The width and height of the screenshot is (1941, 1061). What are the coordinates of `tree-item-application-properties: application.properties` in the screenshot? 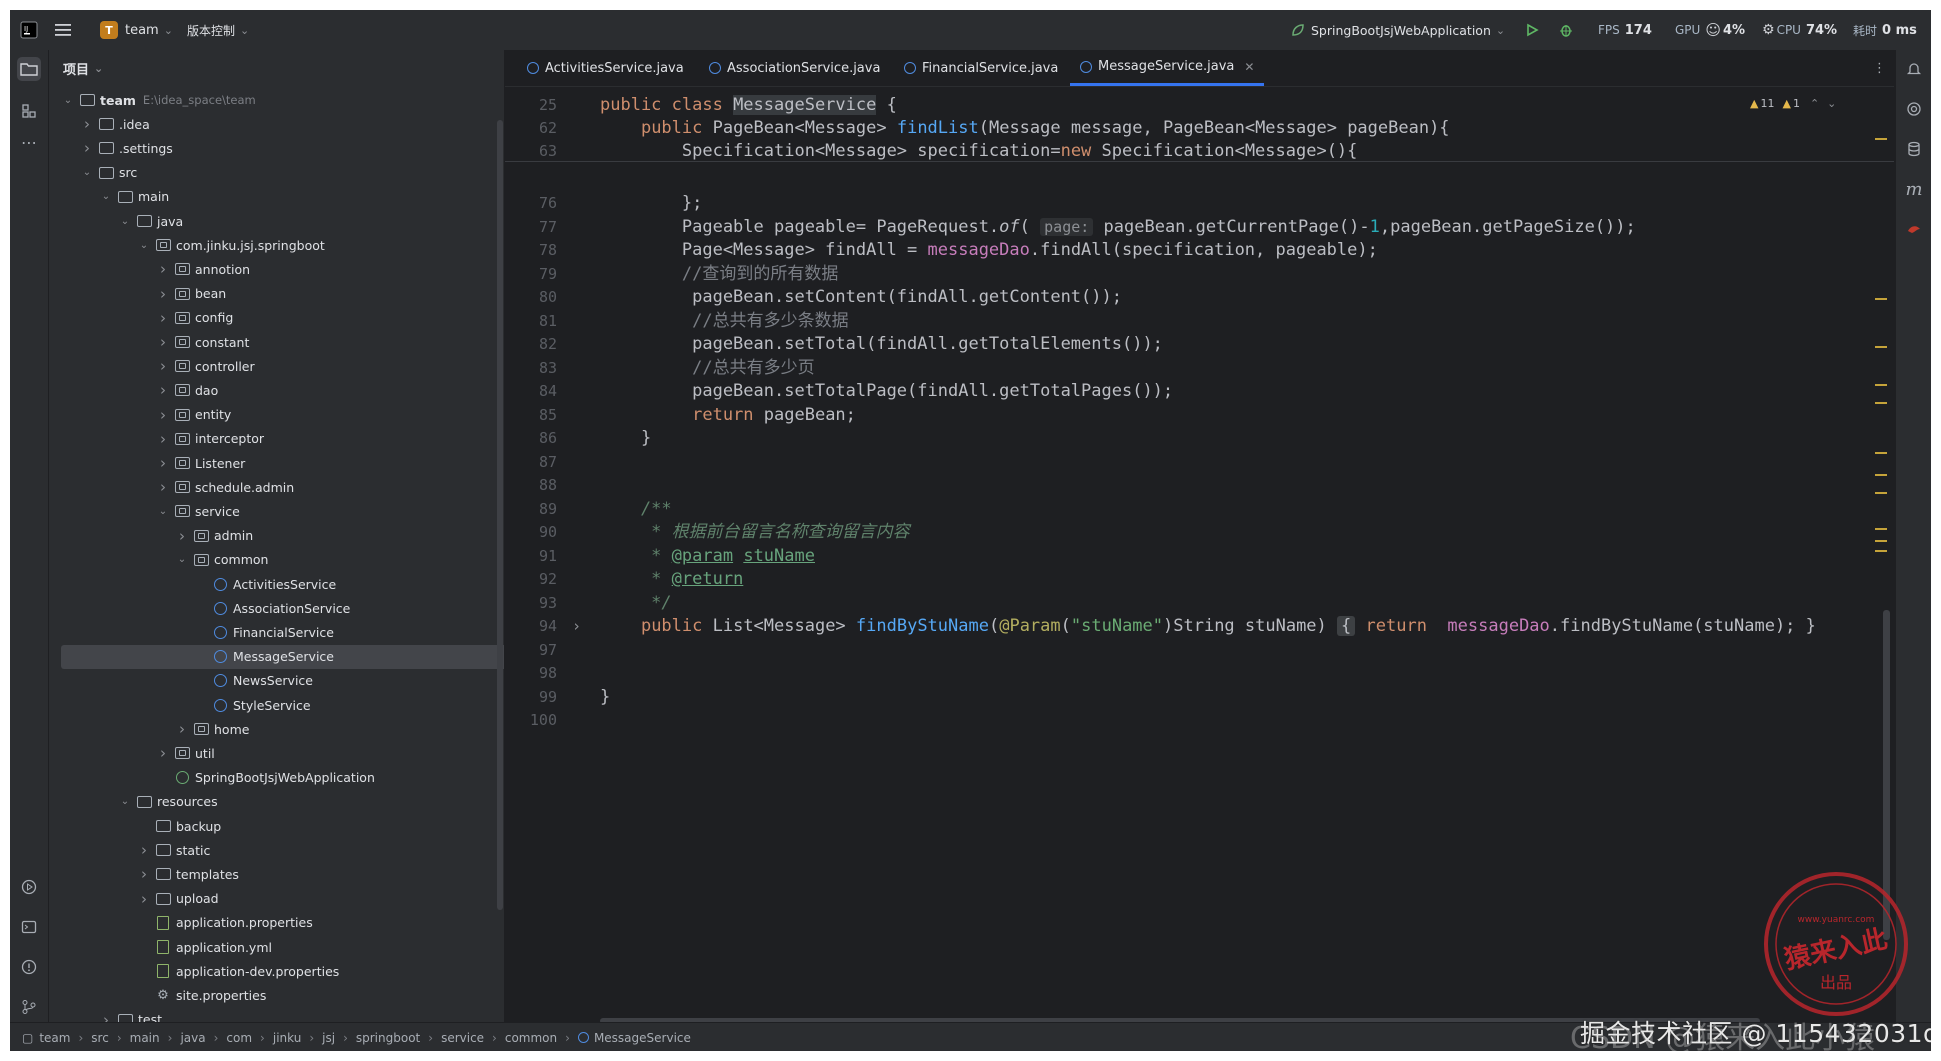 It's located at (282, 923).